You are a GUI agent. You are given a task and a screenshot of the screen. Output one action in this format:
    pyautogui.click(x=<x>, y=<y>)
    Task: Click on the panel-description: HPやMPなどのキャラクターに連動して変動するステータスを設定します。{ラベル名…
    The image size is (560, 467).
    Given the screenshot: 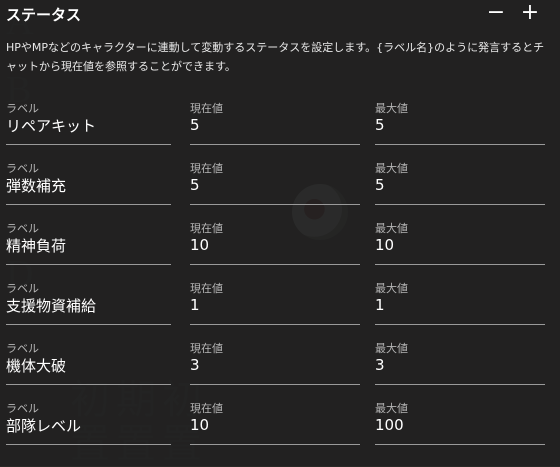 What is the action you would take?
    pyautogui.click(x=275, y=57)
    